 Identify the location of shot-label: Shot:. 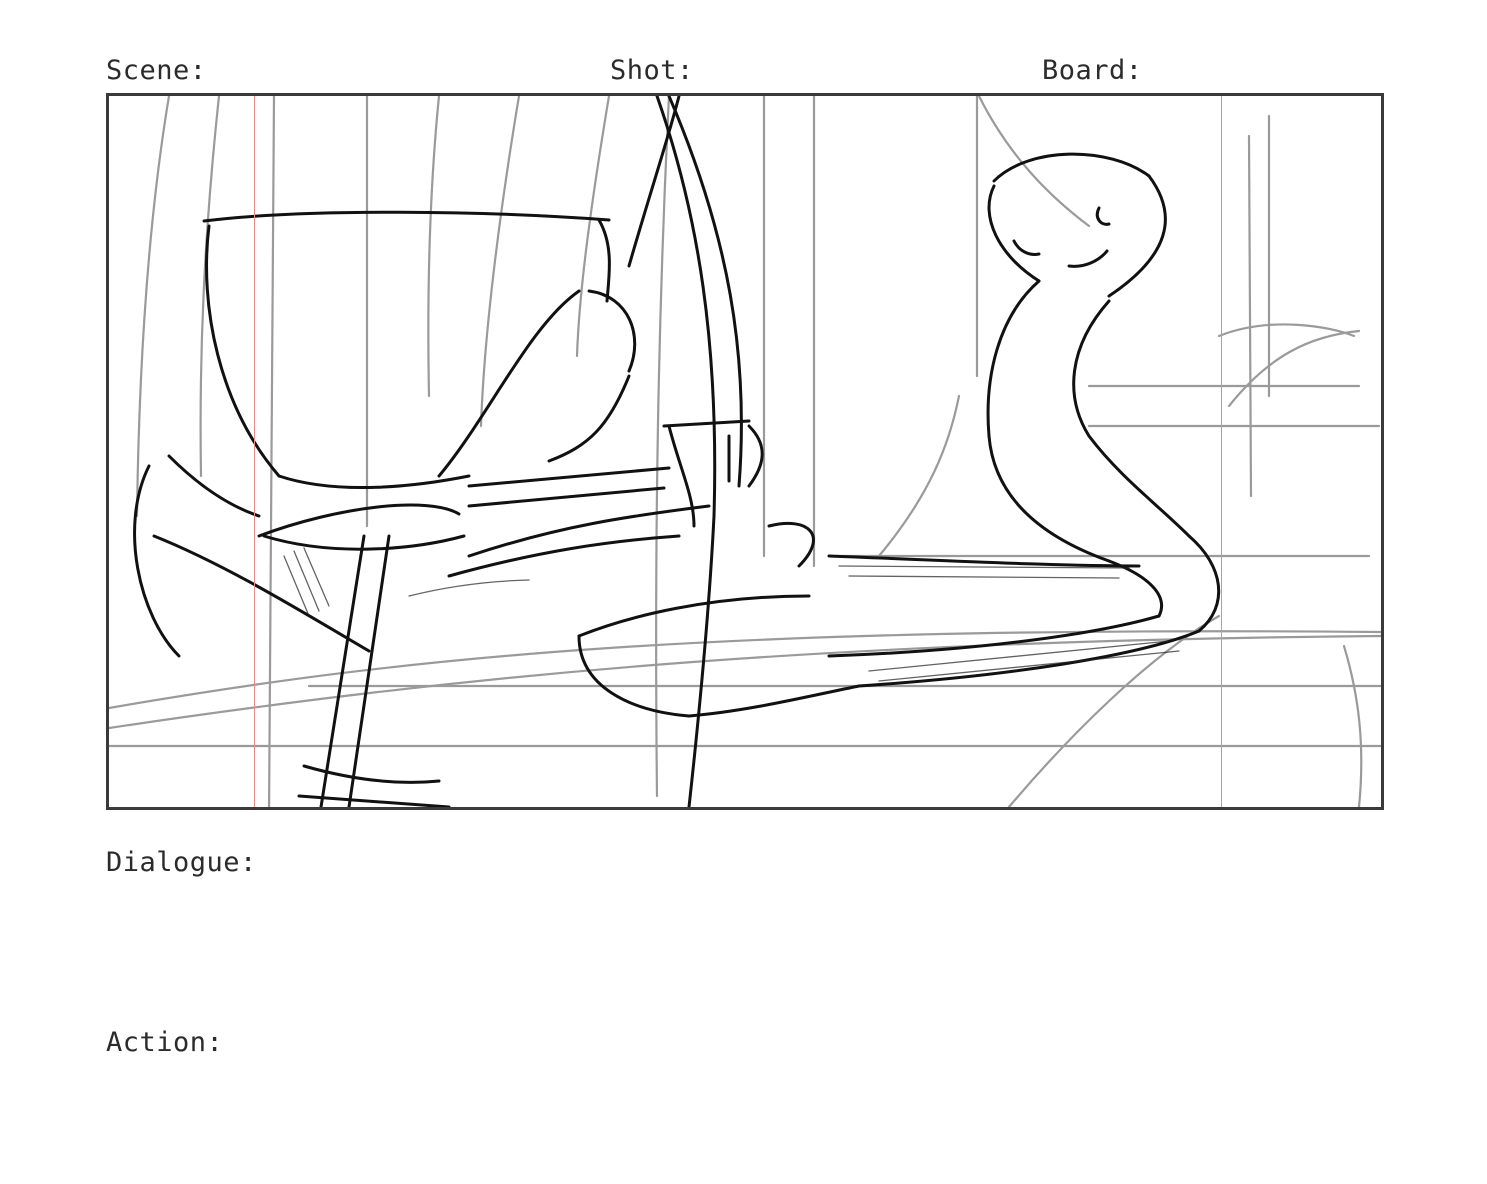
(652, 70).